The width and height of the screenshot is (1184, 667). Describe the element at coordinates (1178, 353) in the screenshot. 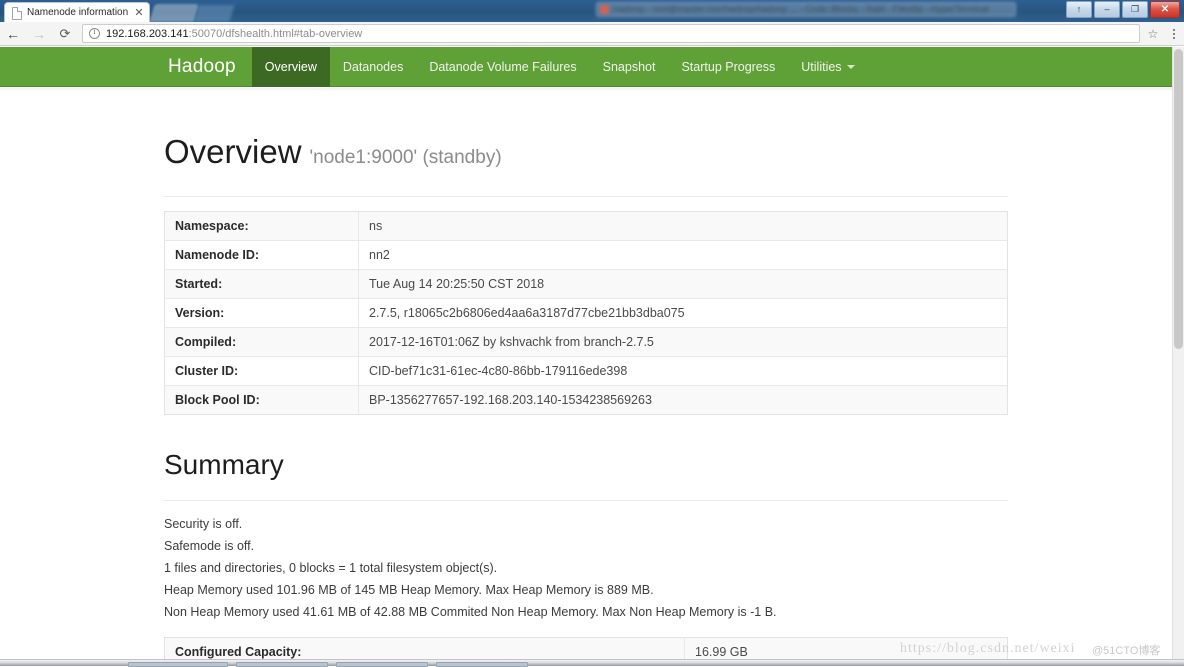

I see `page-scrollbar` at that location.